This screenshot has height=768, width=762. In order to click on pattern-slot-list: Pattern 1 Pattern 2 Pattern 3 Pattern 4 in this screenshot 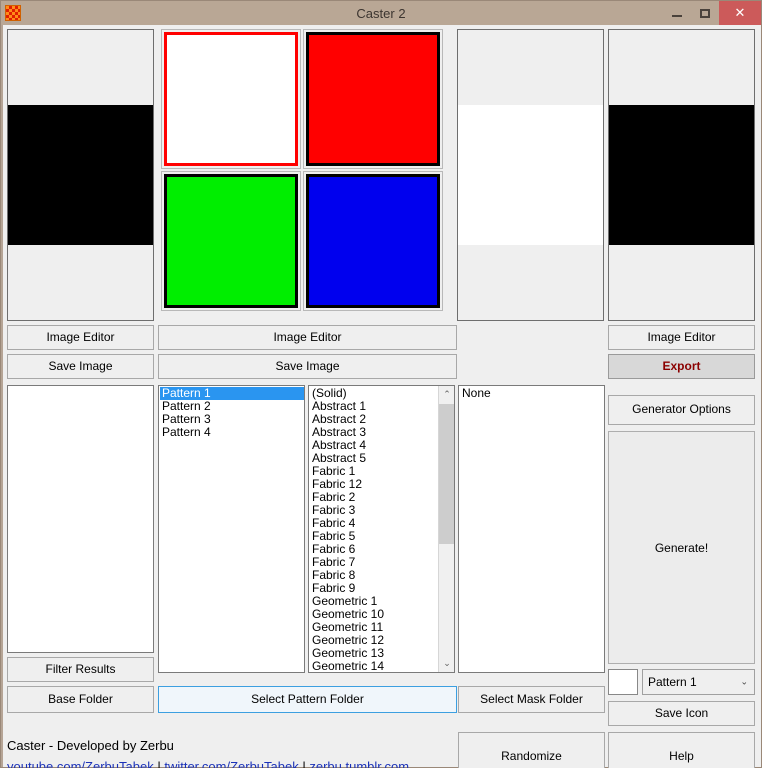, I will do `click(231, 529)`.